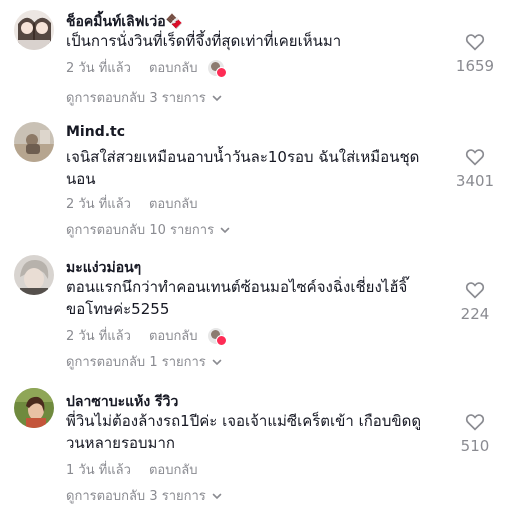 The image size is (514, 506). Describe the element at coordinates (475, 181) in the screenshot. I see `like-count: 3401` at that location.